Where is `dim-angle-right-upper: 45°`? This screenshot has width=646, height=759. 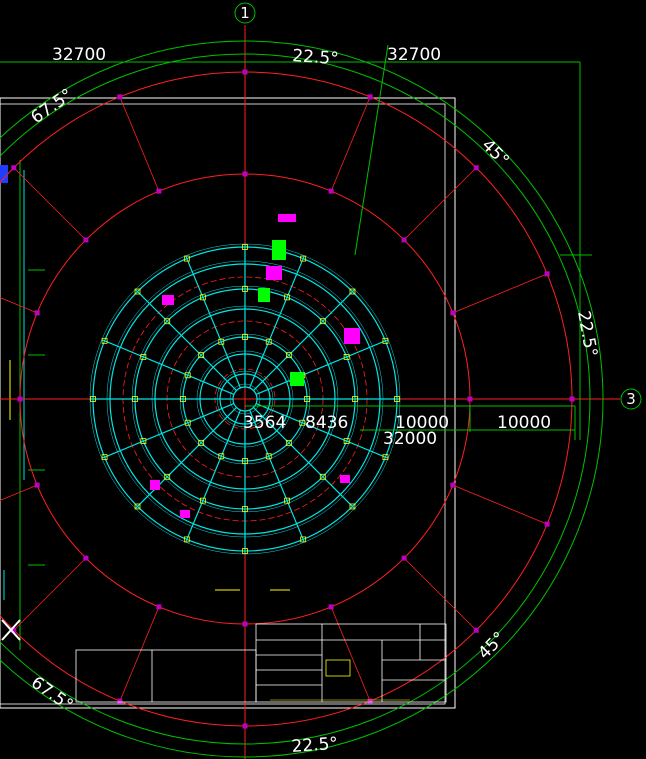 dim-angle-right-upper: 45° is located at coordinates (494, 152).